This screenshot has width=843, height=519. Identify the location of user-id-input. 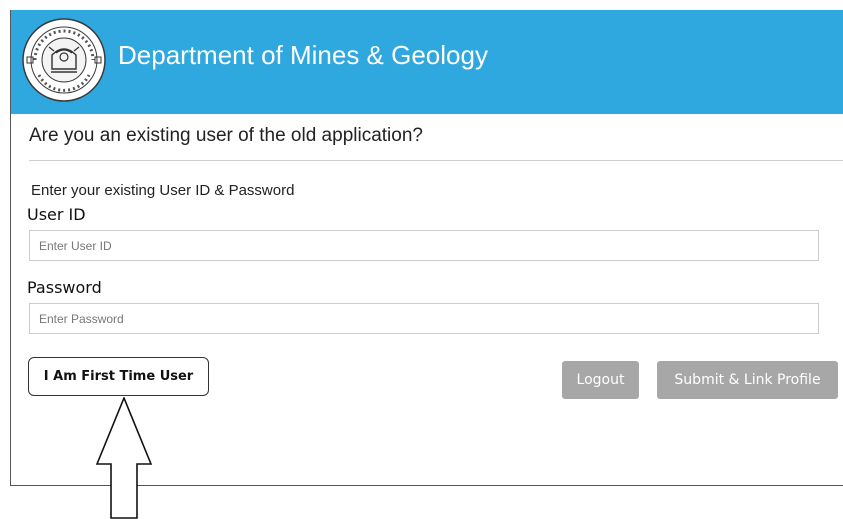
(424, 245).